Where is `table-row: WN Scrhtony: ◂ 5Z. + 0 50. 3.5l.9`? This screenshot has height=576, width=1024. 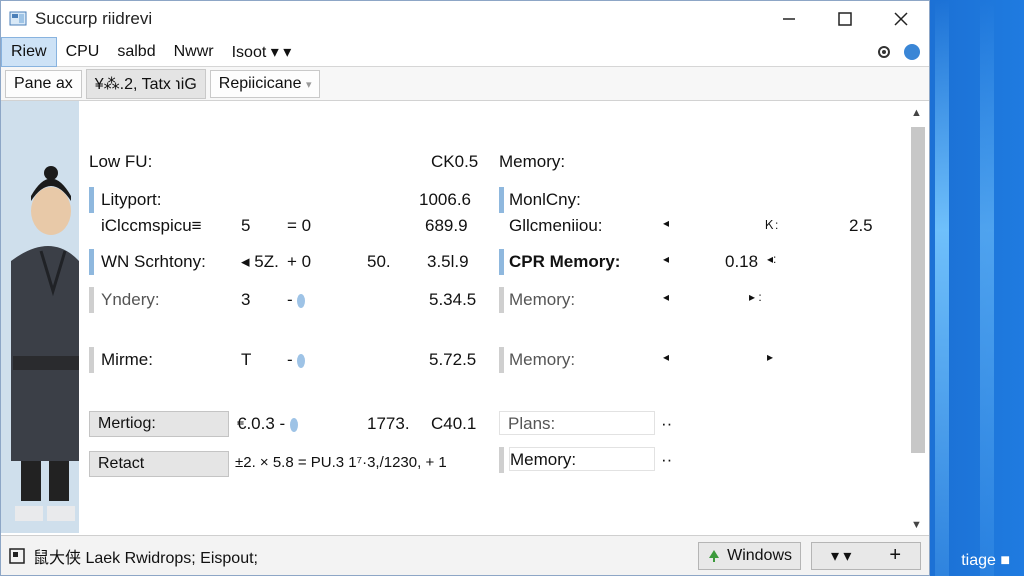
table-row: WN Scrhtony: ◂ 5Z. + 0 50. 3.5l.9 is located at coordinates (289, 262).